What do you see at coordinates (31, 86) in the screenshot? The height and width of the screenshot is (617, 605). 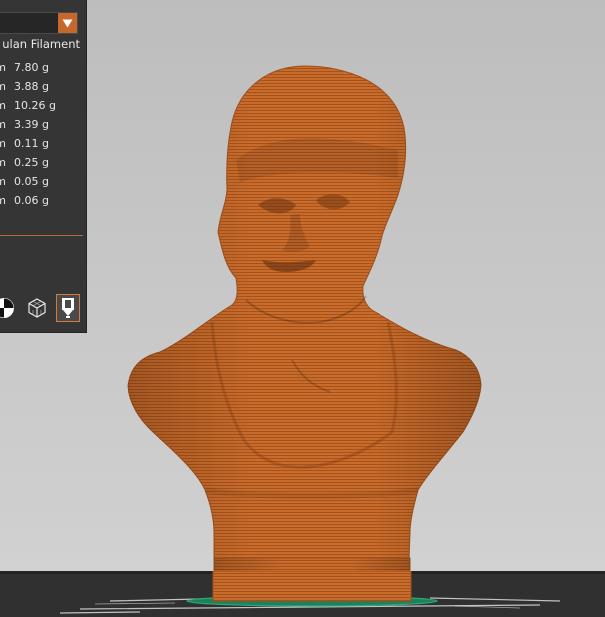 I see `usage-weight: 3.88 g` at bounding box center [31, 86].